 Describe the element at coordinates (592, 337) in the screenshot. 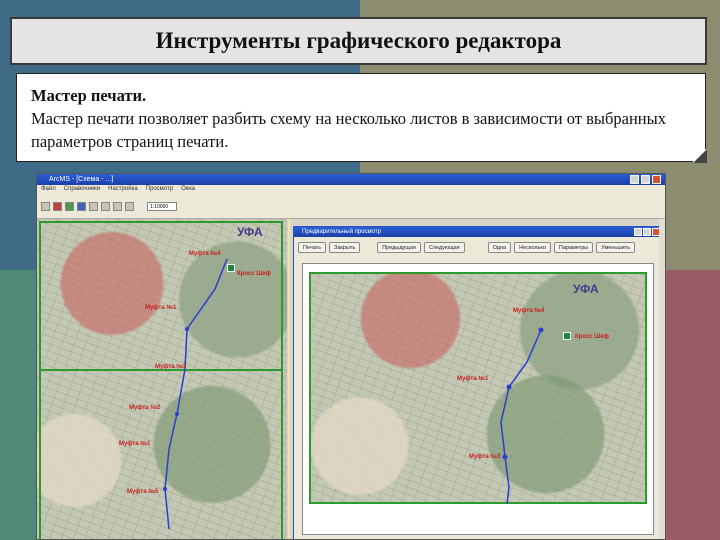

I see `preview-label-uzel: Кросс Шеф` at that location.